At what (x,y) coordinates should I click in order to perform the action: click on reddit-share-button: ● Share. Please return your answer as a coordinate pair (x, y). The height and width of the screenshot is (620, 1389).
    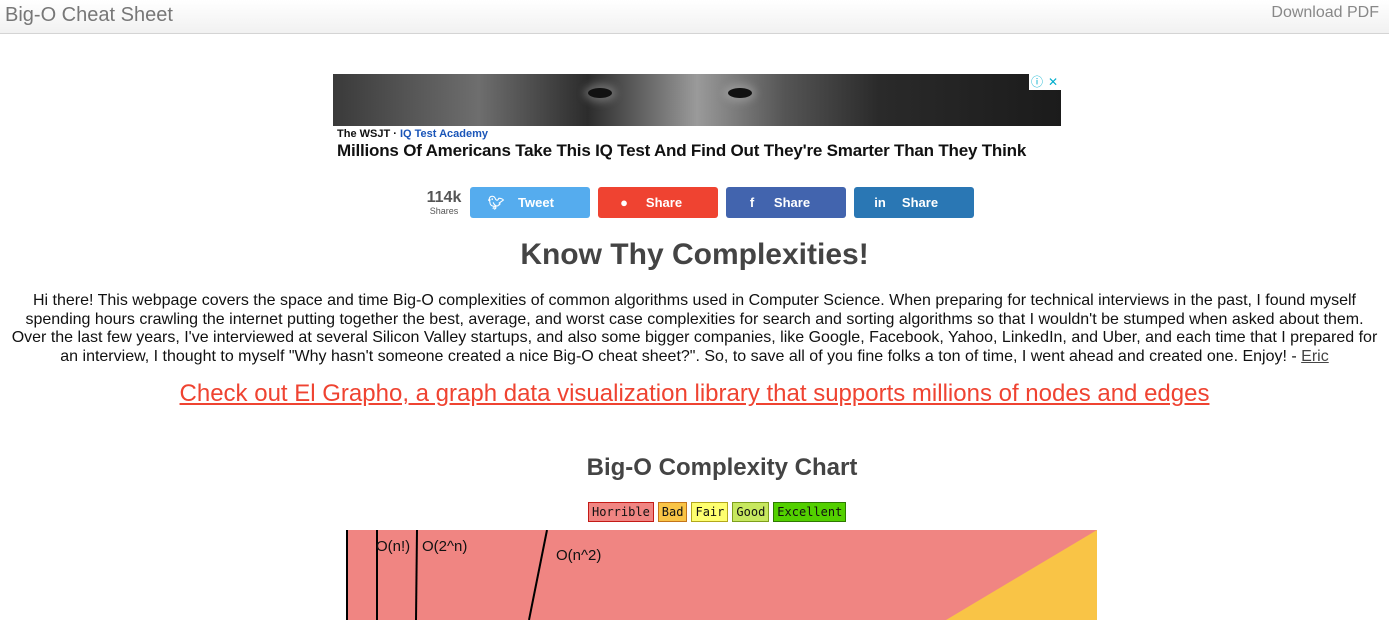
    Looking at the image, I should click on (658, 202).